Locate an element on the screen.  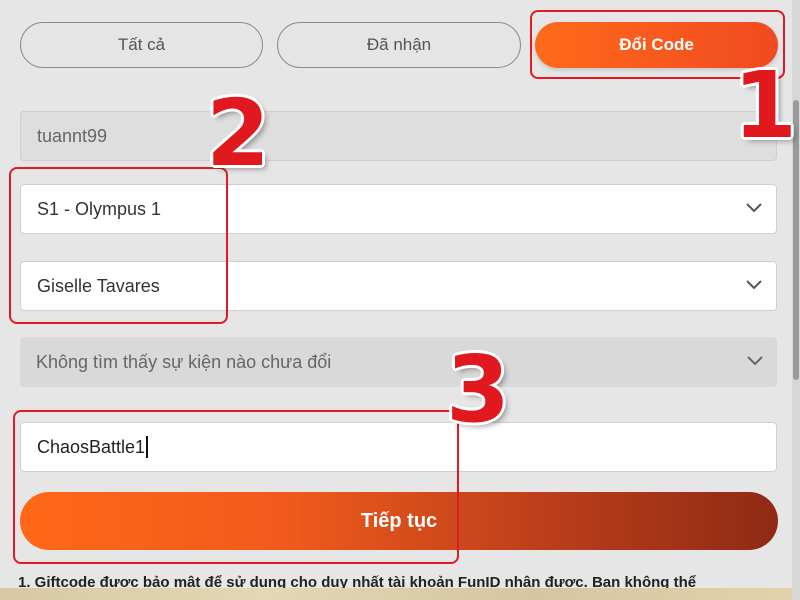
step-number-3: 3 is located at coordinates (478, 389).